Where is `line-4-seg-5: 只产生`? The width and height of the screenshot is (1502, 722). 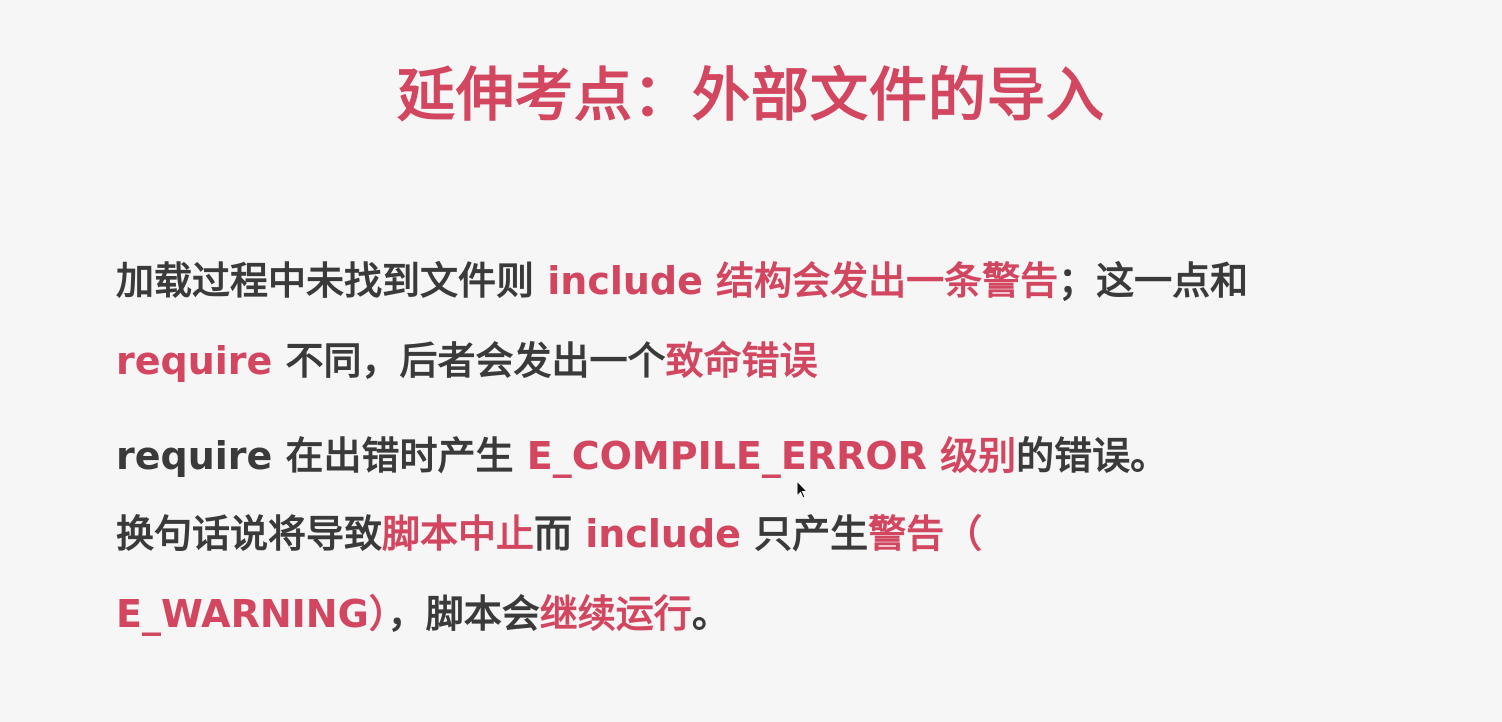
line-4-seg-5: 只产生 is located at coordinates (804, 534).